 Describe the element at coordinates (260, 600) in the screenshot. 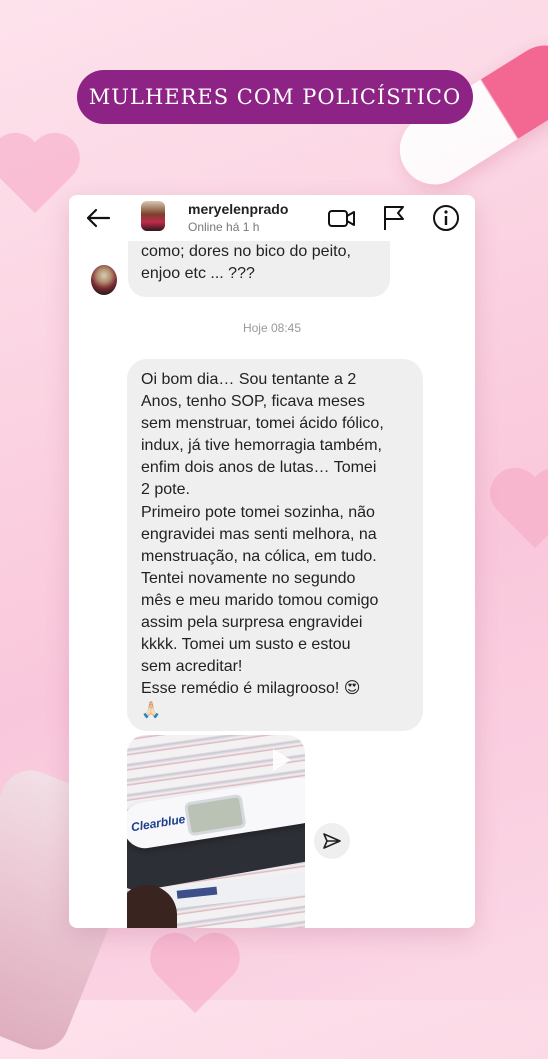

I see `message-line: mês e meu marido tomou comigo` at that location.